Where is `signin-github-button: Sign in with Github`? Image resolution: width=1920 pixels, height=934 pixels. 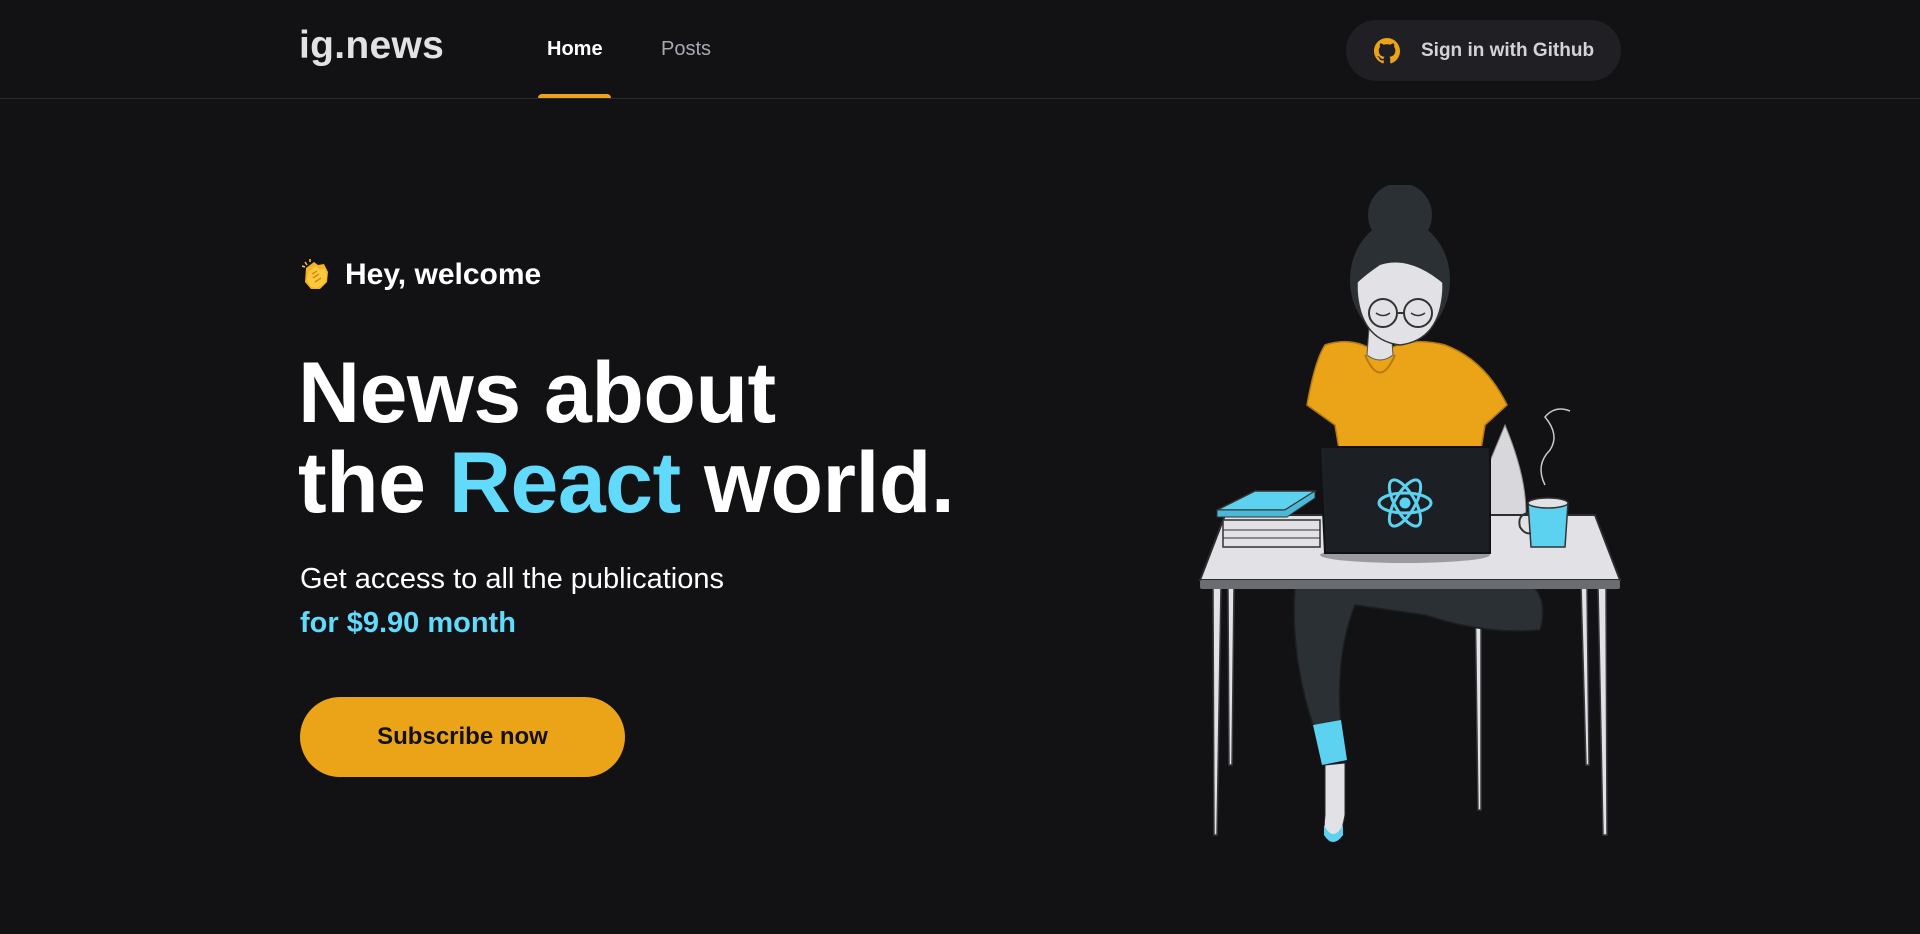
signin-github-button: Sign in with Github is located at coordinates (1483, 50).